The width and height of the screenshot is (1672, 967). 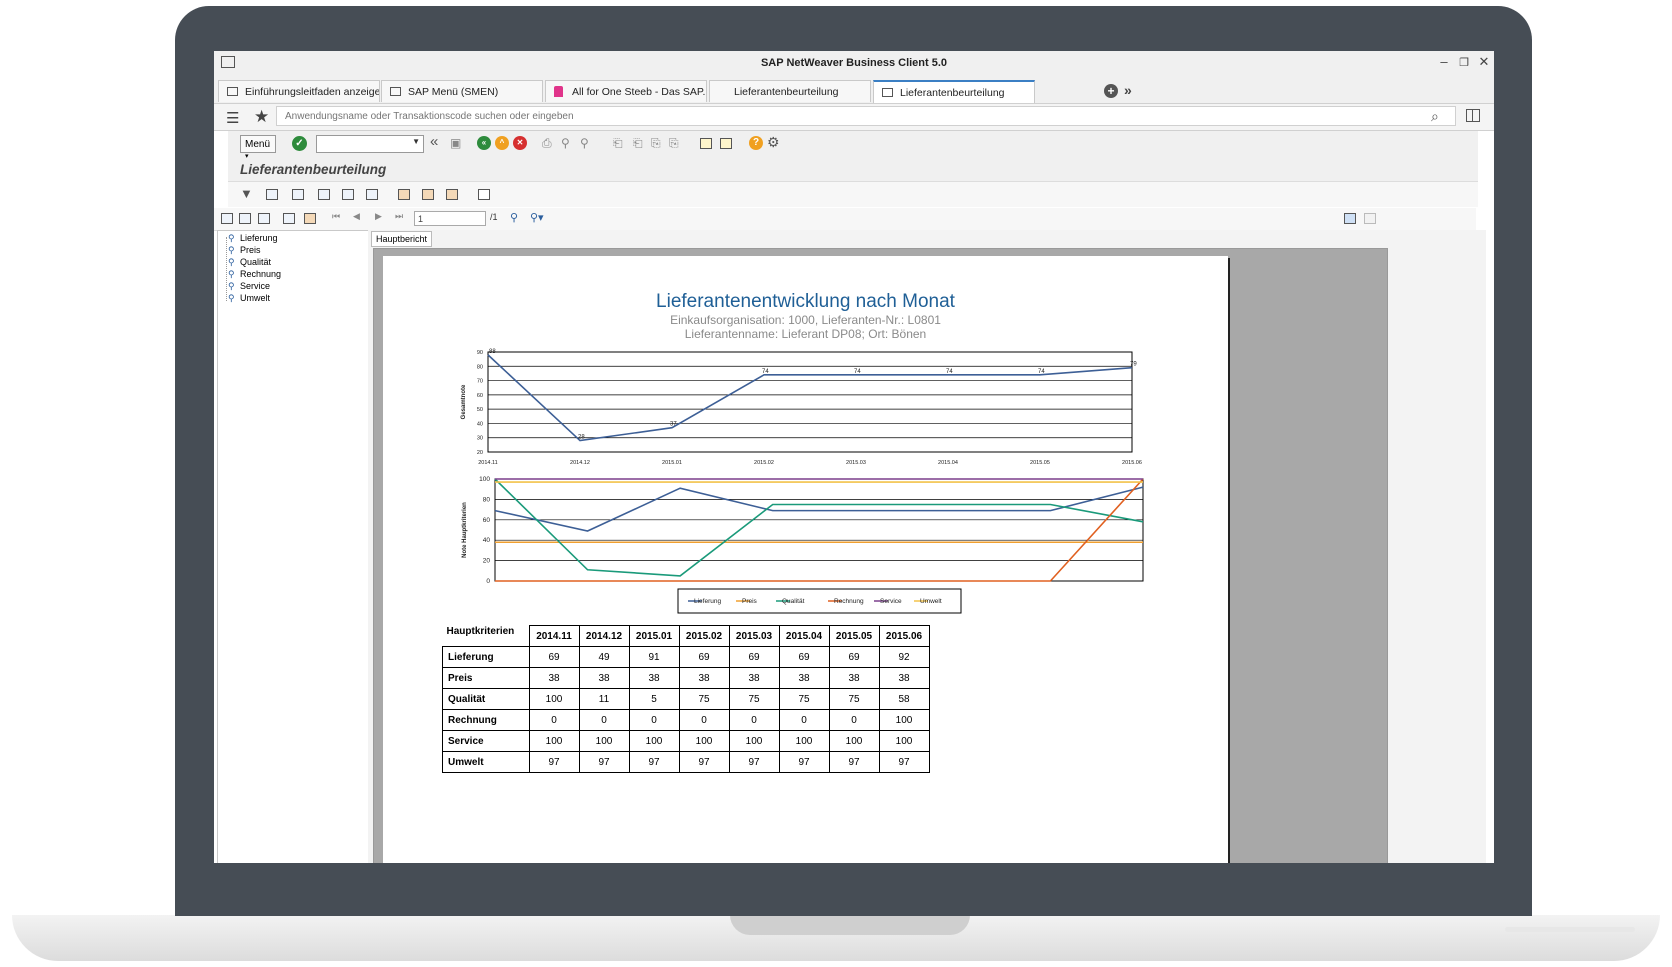 What do you see at coordinates (227, 218) in the screenshot?
I see `export-icon` at bounding box center [227, 218].